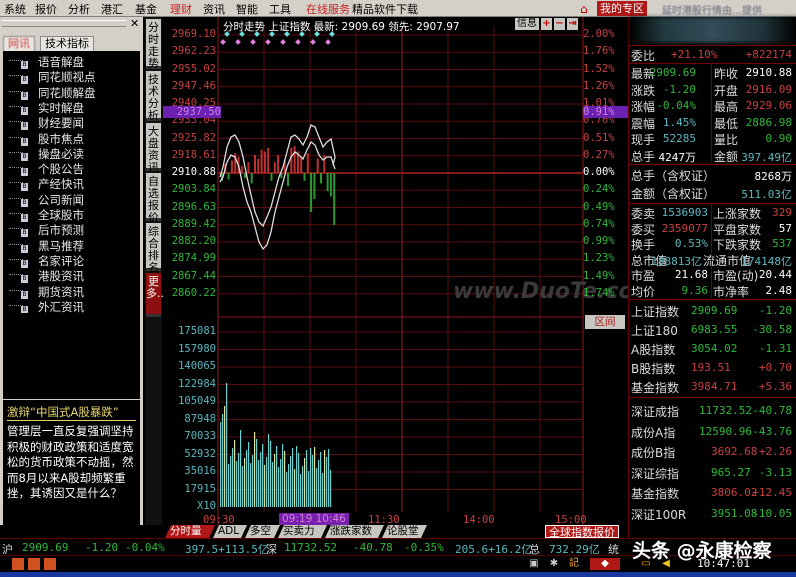 The width and height of the screenshot is (796, 577). What do you see at coordinates (527, 24) in the screenshot?
I see `info-button: 信息` at bounding box center [527, 24].